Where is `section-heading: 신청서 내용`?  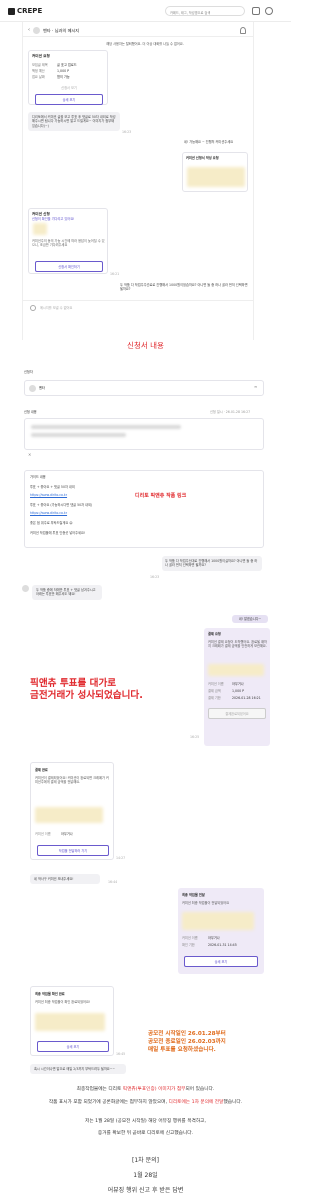
section-heading: 신청서 내용 is located at coordinates (145, 345).